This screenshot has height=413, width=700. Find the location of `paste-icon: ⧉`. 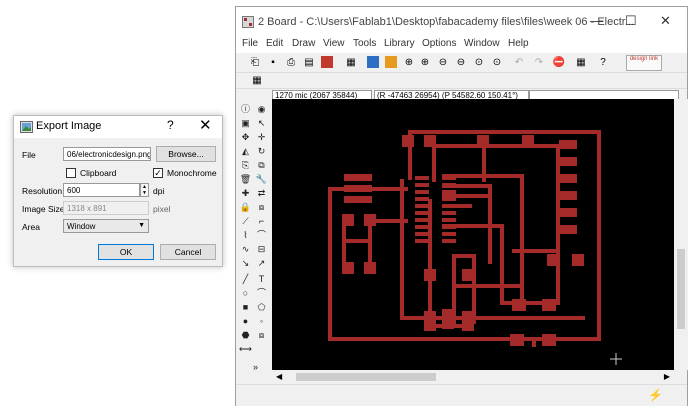

paste-icon: ⧉ is located at coordinates (261, 165).